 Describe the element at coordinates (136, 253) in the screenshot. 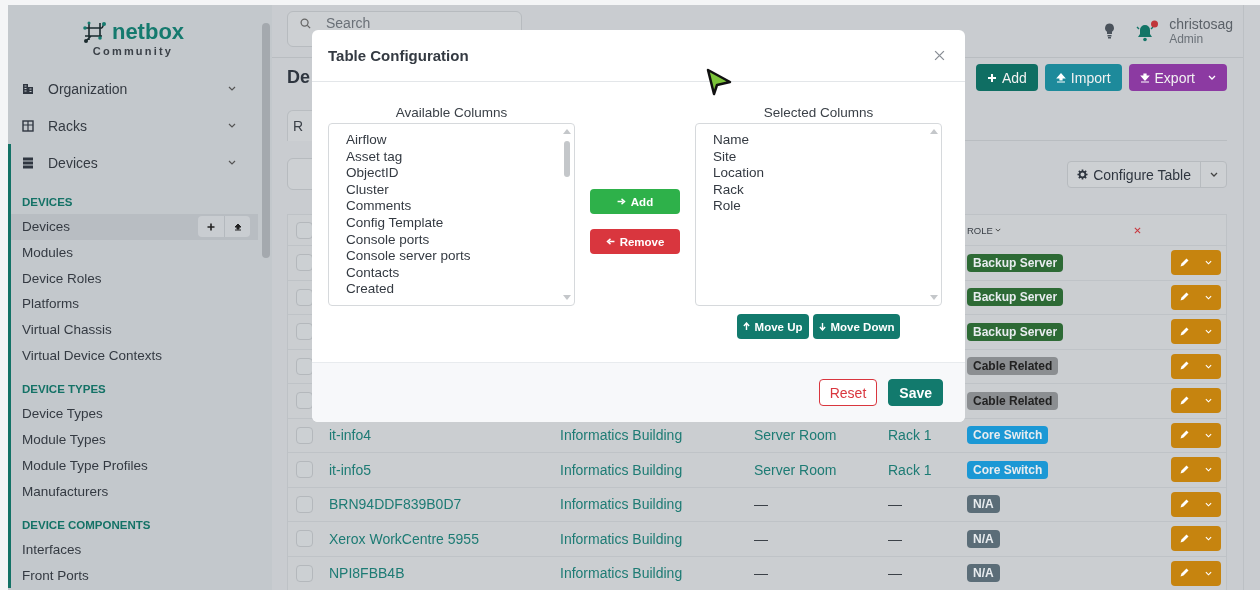

I see `sidebar-item: Modules` at that location.